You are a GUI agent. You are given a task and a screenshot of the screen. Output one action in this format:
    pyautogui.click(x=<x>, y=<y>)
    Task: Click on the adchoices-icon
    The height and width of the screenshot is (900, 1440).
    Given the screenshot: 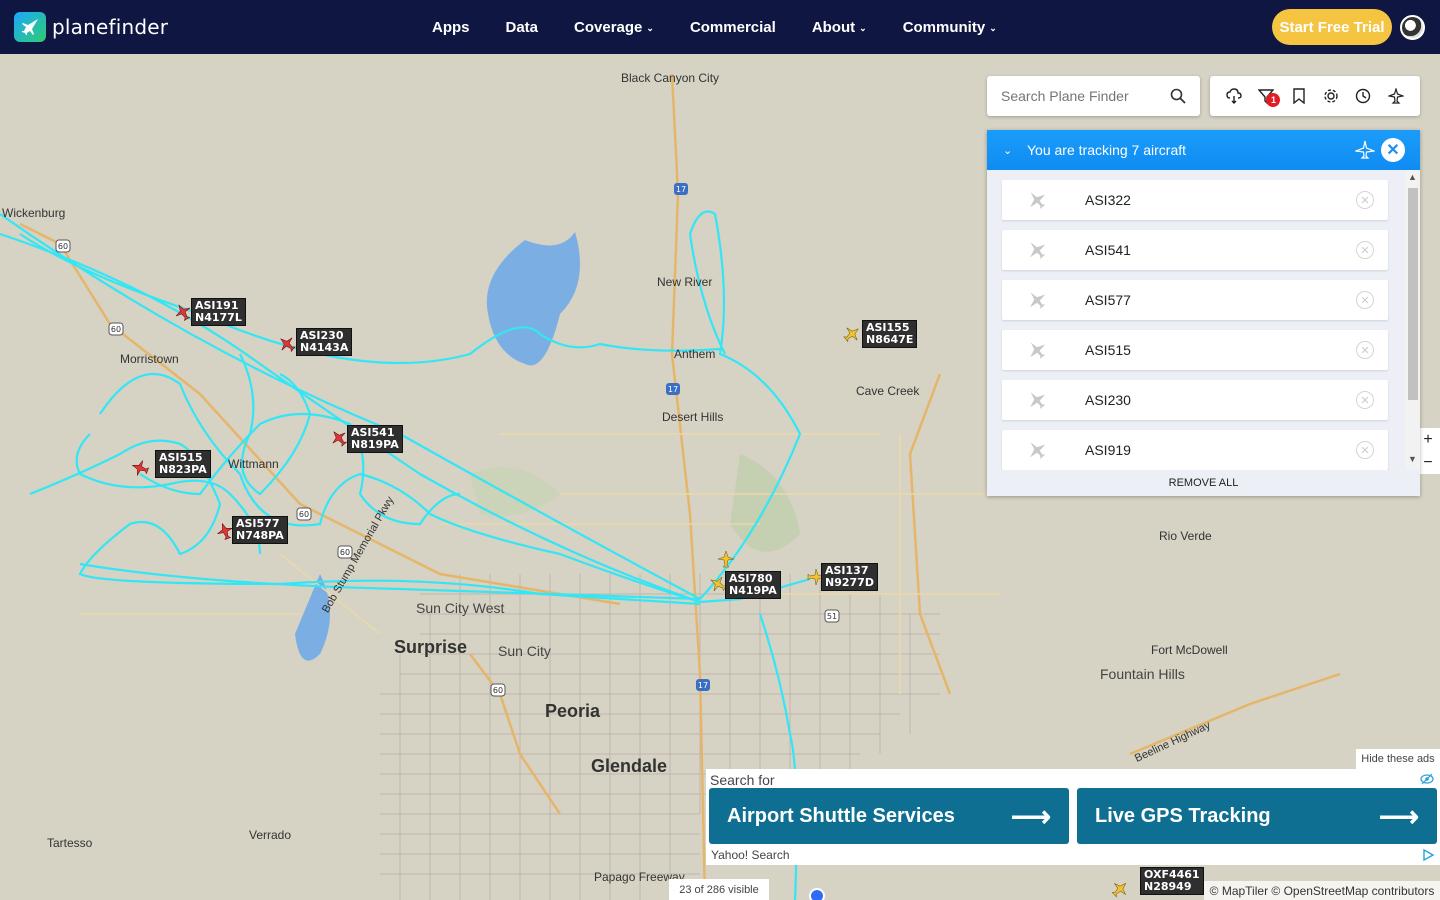 What is the action you would take?
    pyautogui.click(x=1428, y=855)
    